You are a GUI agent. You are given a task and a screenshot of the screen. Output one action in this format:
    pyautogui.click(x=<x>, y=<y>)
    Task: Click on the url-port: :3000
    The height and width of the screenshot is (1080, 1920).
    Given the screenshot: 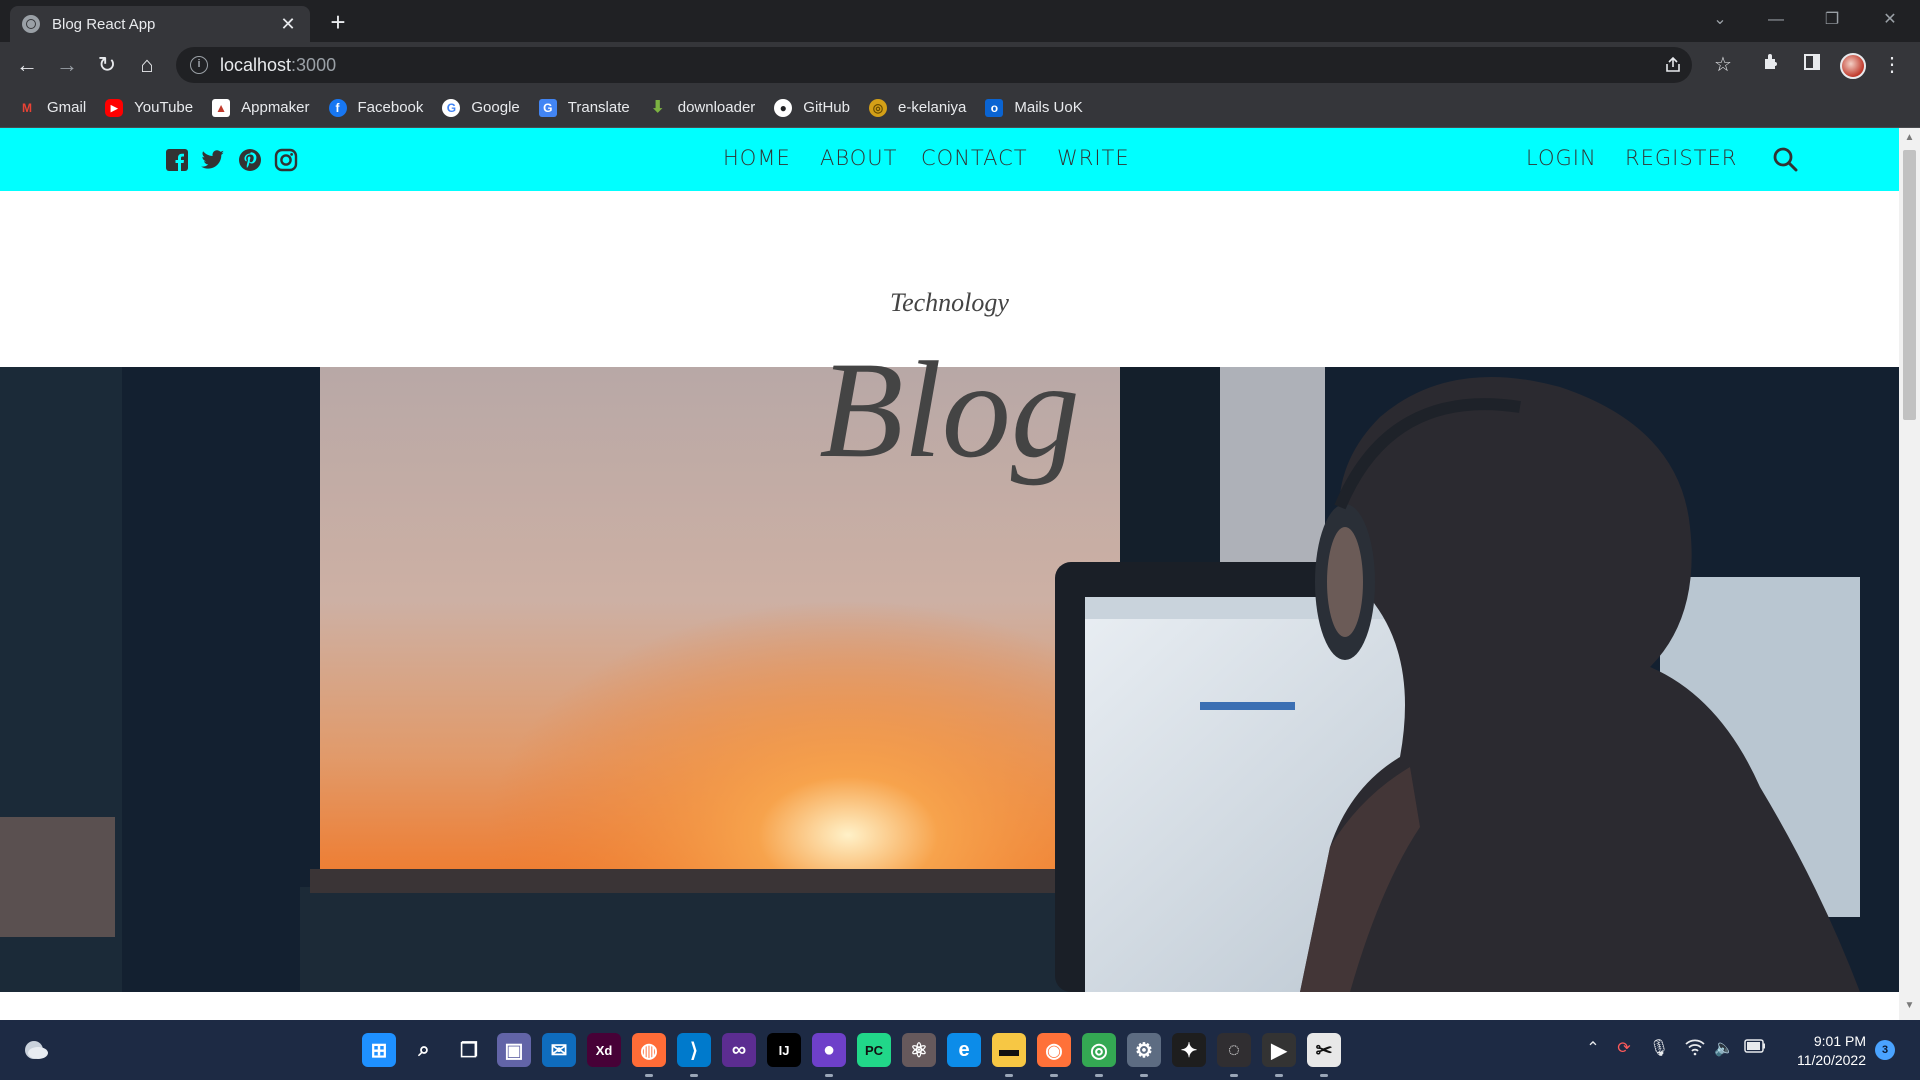 What is the action you would take?
    pyautogui.click(x=314, y=64)
    